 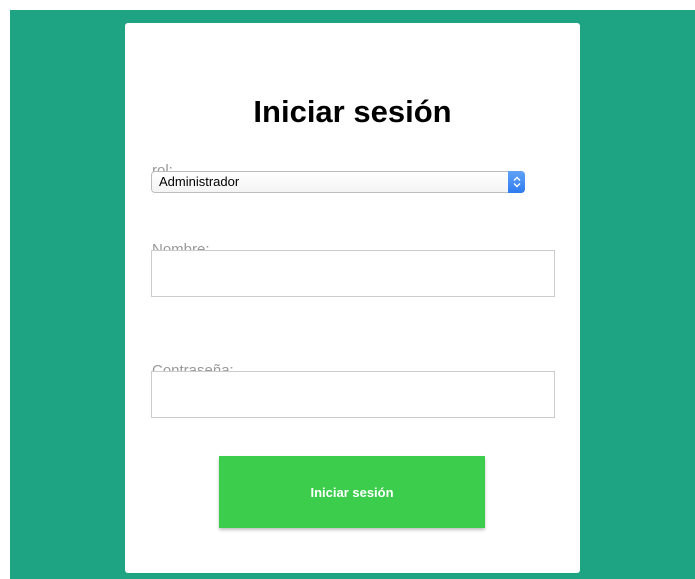 I want to click on name-input, so click(x=353, y=273).